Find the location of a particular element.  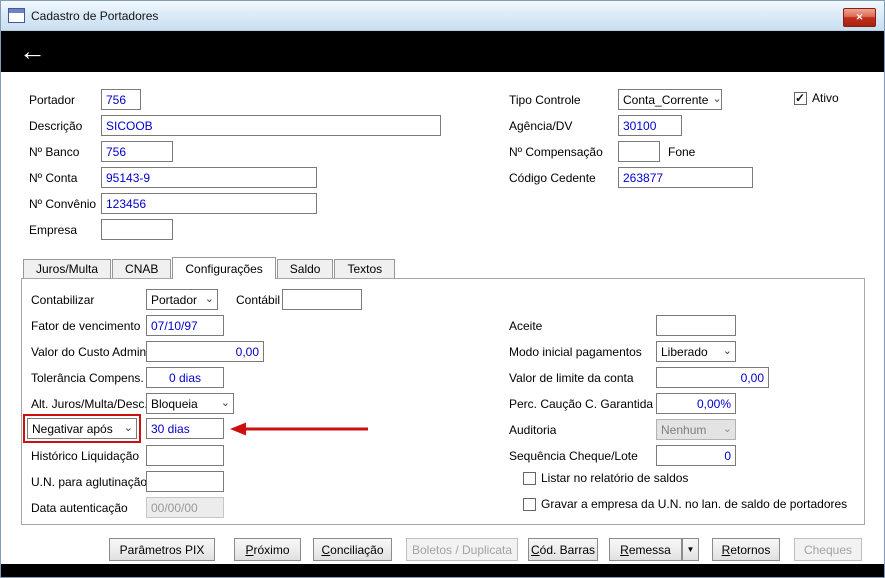

tab-configuracoes: Configurações is located at coordinates (224, 268).